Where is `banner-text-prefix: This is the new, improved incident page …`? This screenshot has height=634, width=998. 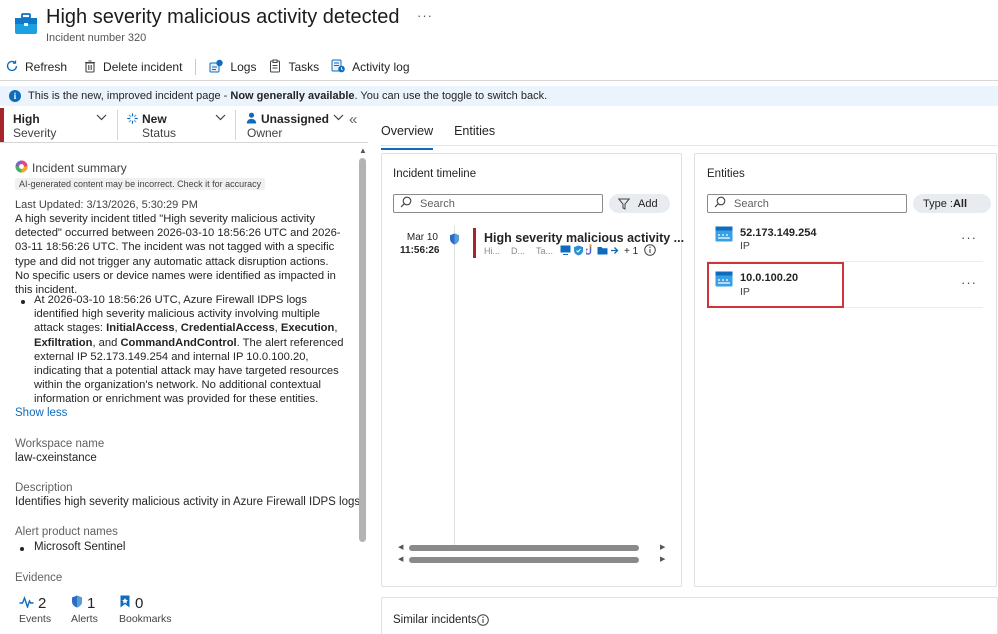 banner-text-prefix: This is the new, improved incident page … is located at coordinates (129, 96).